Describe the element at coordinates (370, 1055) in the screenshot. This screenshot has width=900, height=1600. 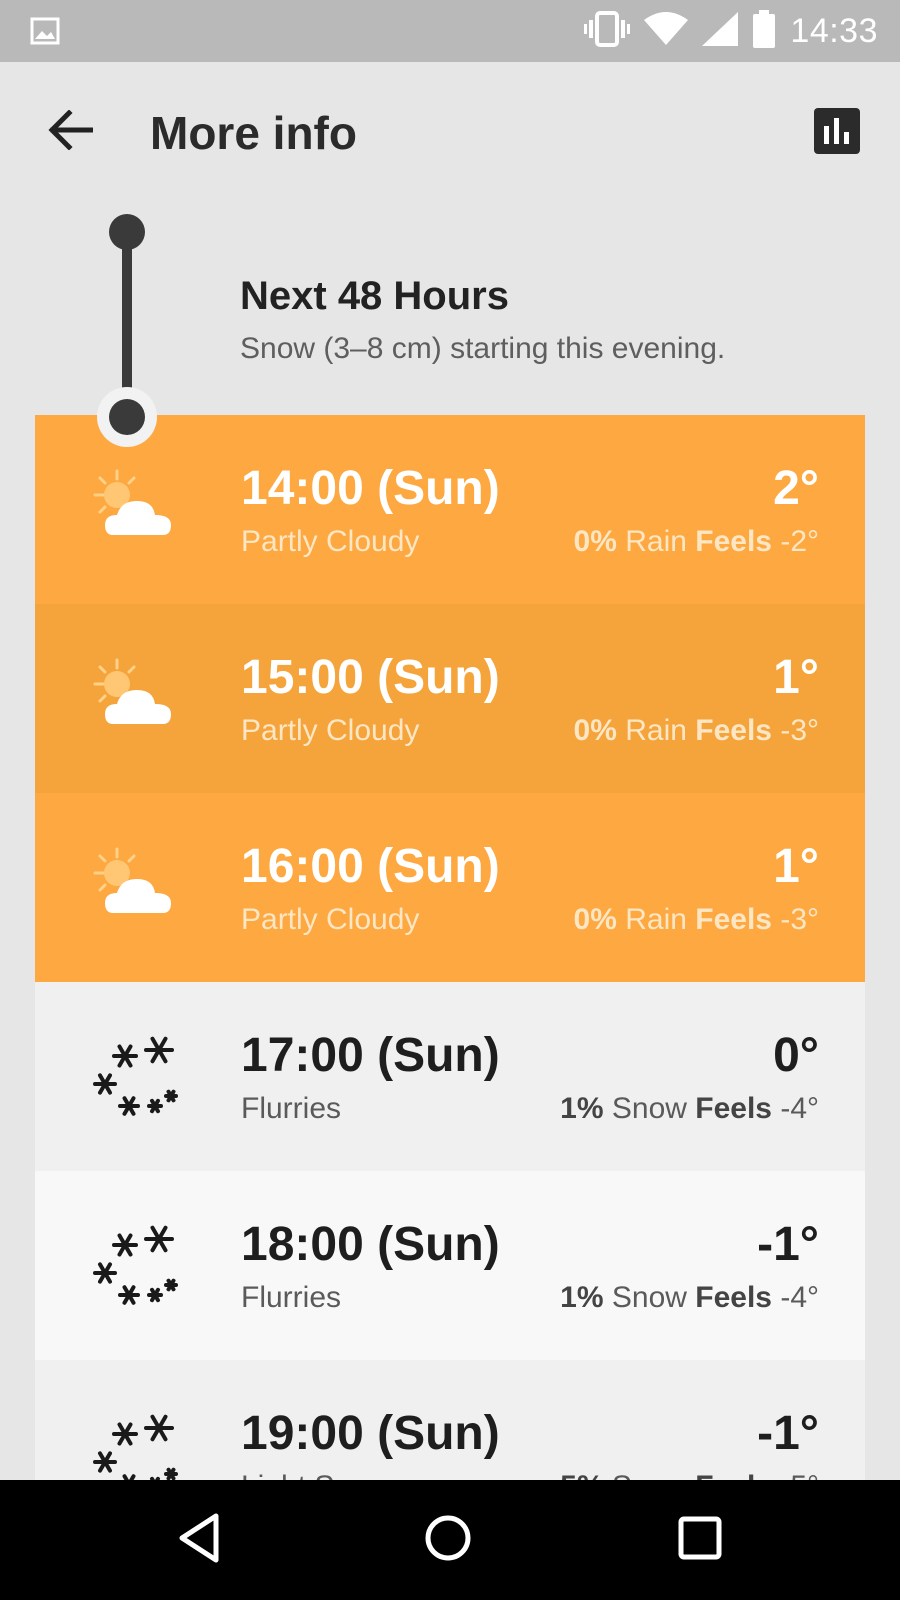
I see `hour-time: 17:00 (Sun)` at that location.